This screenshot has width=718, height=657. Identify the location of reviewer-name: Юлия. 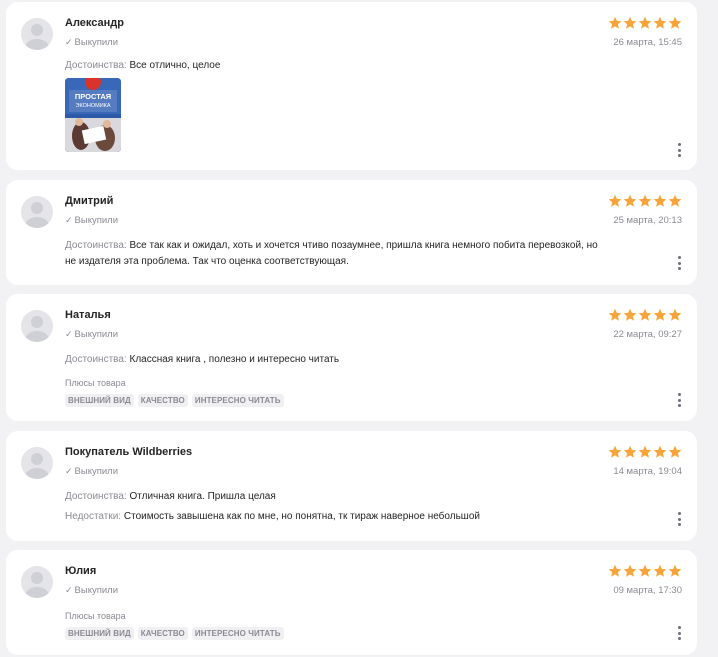
(81, 571).